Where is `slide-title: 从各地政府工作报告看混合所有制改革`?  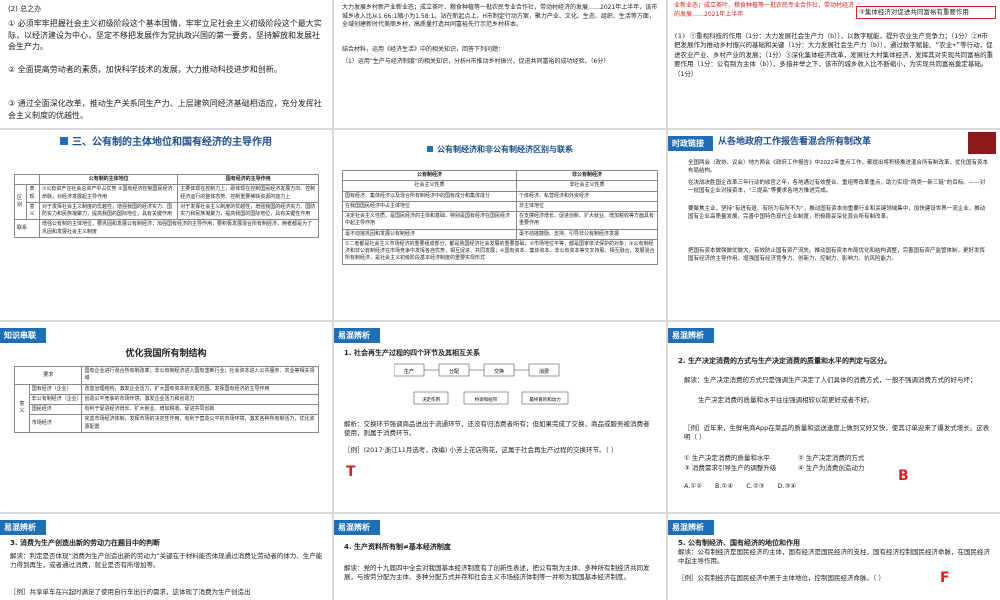 slide-title: 从各地政府工作报告看混合所有制改革 is located at coordinates (795, 142).